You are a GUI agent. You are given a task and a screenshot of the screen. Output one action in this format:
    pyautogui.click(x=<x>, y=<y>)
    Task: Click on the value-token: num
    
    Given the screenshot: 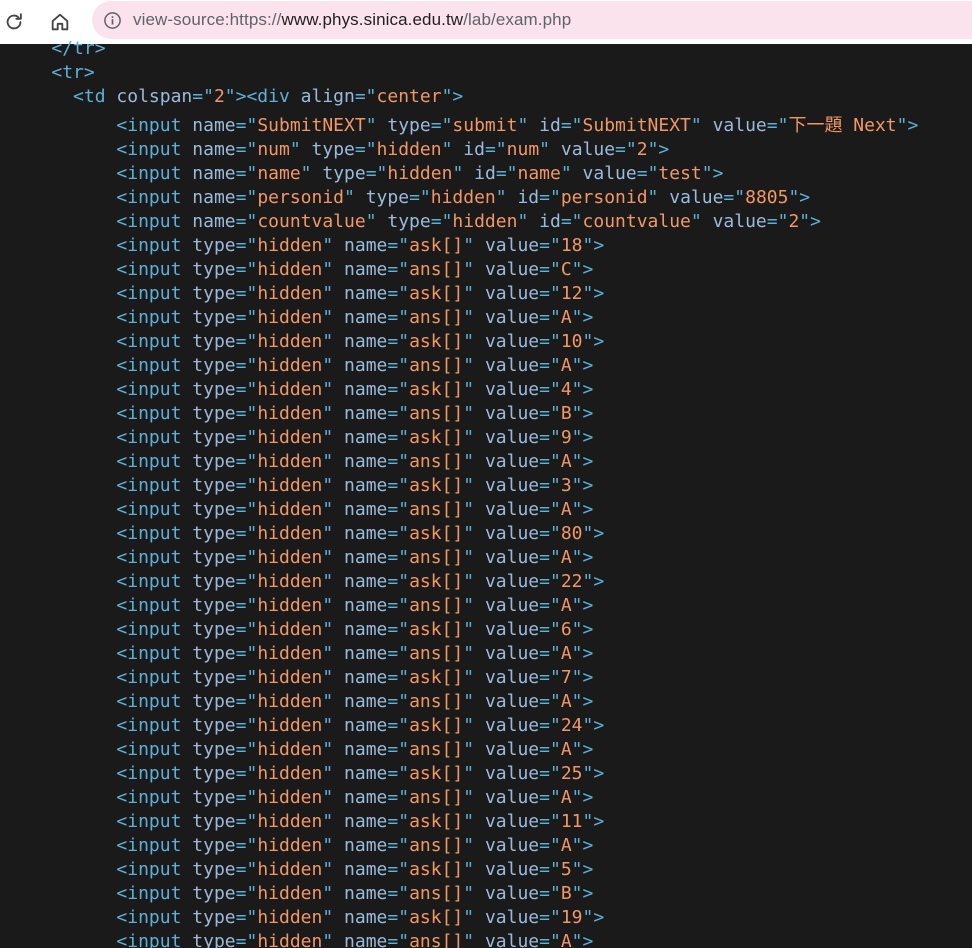 What is the action you would take?
    pyautogui.click(x=523, y=149)
    